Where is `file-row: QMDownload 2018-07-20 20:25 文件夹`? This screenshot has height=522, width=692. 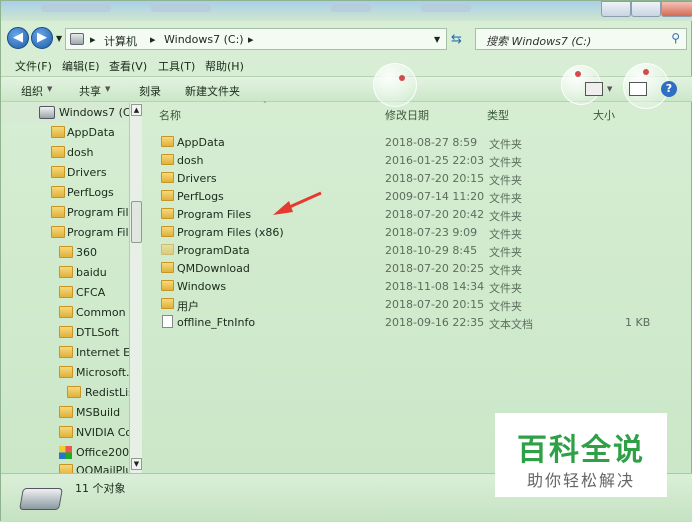 file-row: QMDownload 2018-07-20 20:25 文件夹 is located at coordinates (422, 268).